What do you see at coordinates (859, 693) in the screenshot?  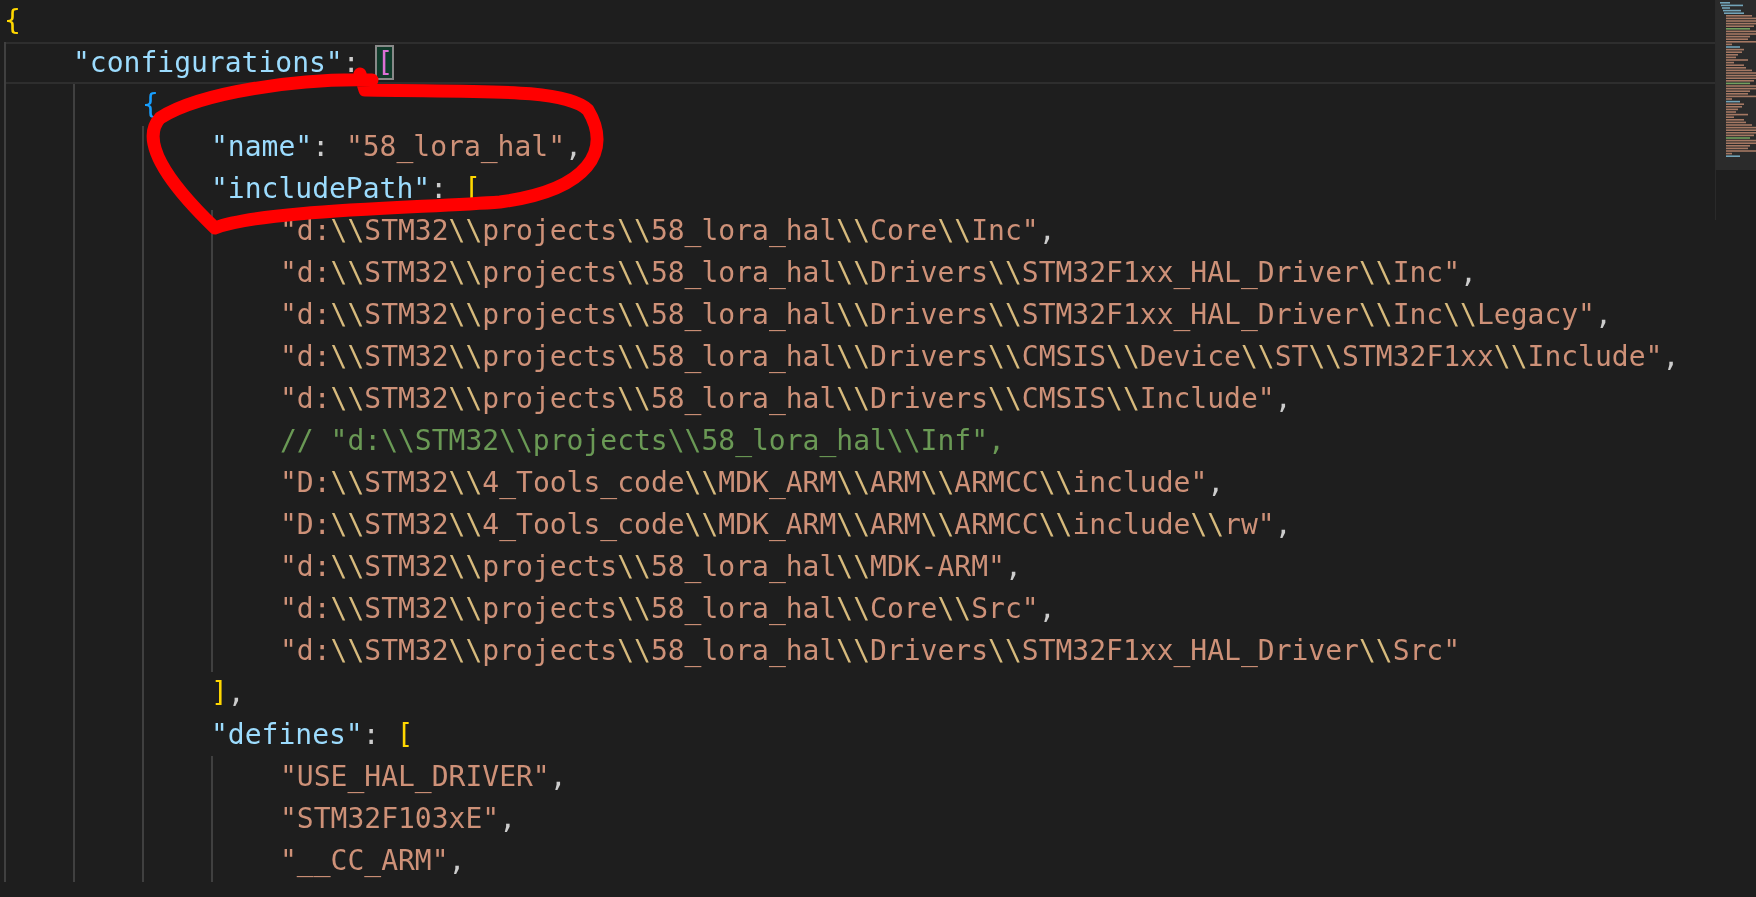 I see `code-line: ],` at bounding box center [859, 693].